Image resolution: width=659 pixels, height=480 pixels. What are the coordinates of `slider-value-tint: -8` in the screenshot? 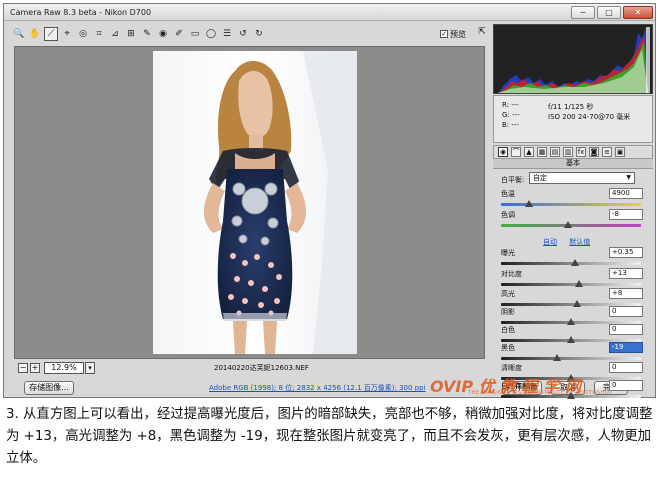 It's located at (626, 214).